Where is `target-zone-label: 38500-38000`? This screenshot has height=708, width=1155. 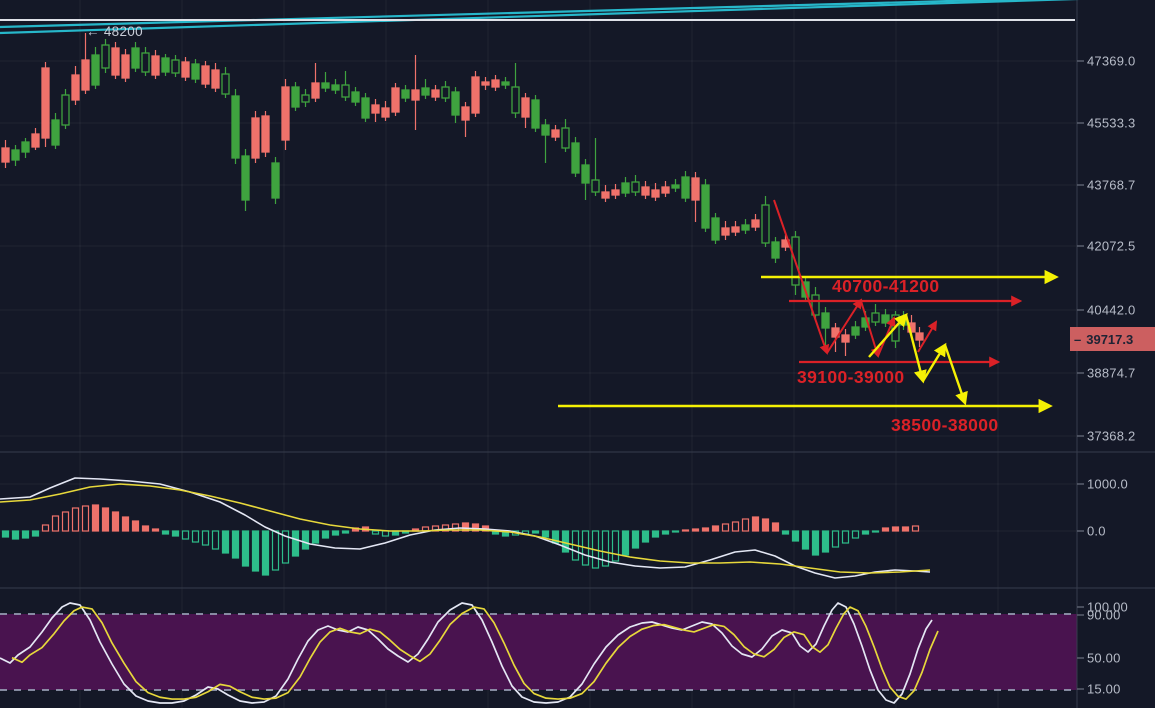
target-zone-label: 38500-38000 is located at coordinates (945, 425).